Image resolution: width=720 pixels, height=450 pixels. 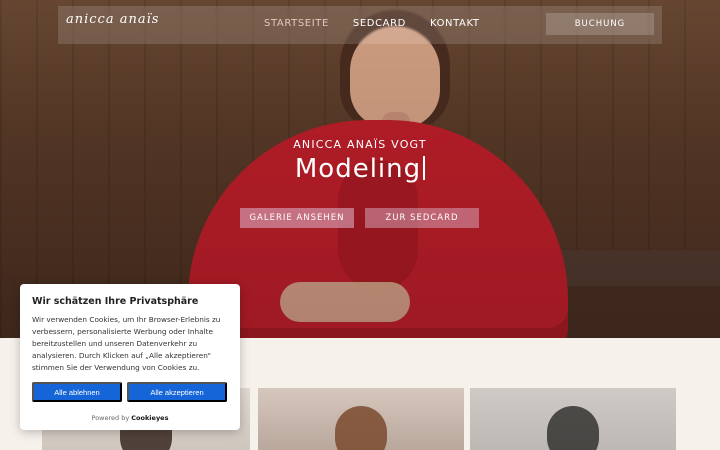 I want to click on sedcard-button: ZUR SEDCARD, so click(x=422, y=218).